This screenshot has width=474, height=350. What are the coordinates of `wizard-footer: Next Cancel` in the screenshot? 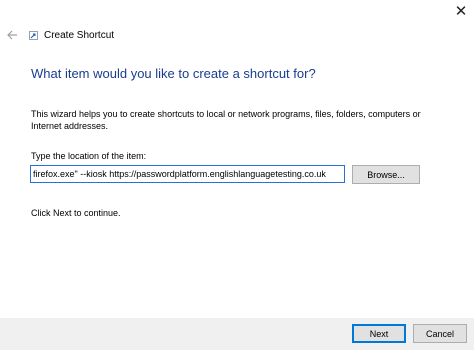 It's located at (237, 334).